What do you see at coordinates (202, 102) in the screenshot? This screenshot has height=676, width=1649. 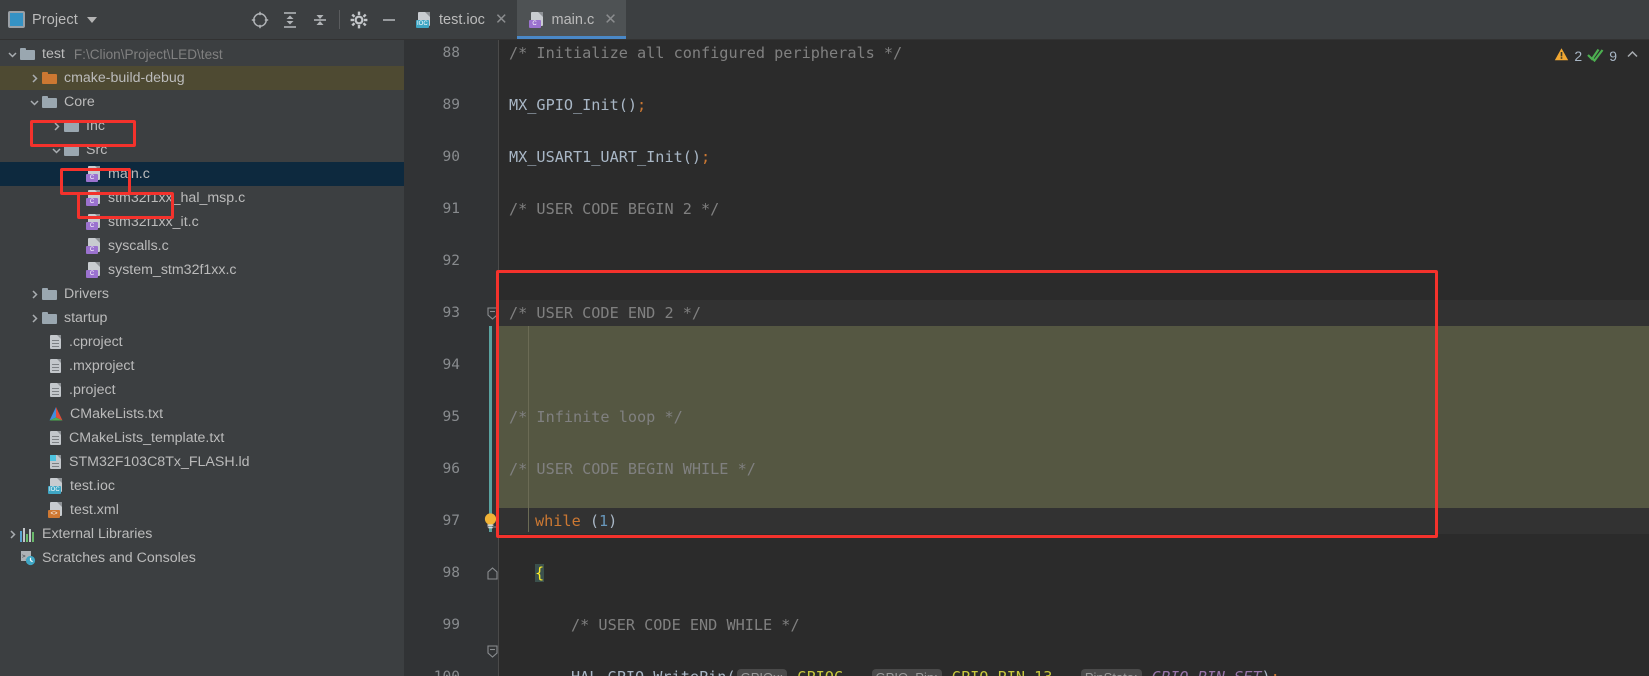 I see `tree-row-core: Core` at bounding box center [202, 102].